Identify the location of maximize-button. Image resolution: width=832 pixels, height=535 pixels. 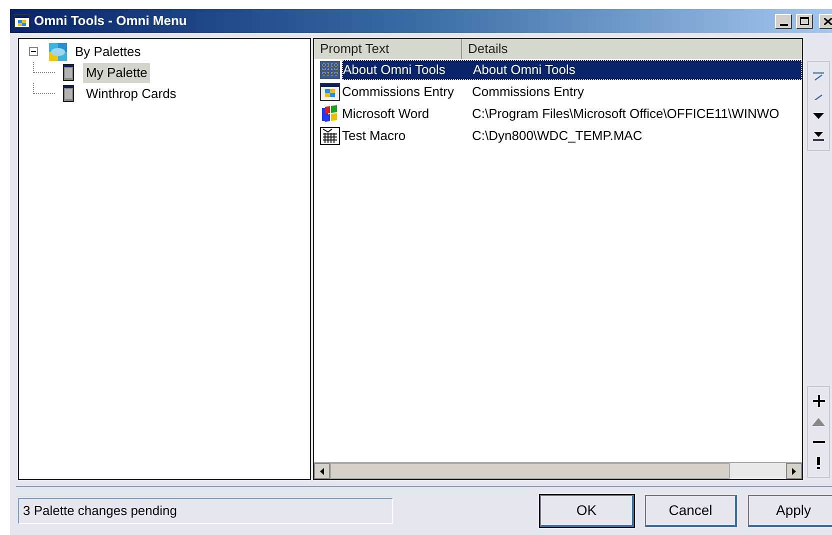
(804, 21).